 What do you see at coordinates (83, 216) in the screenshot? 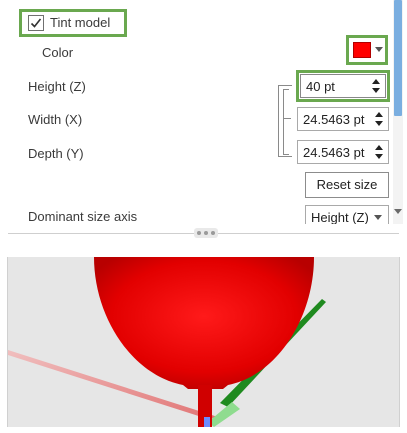
I see `dominant-size-axis-label: Dominant size axis` at bounding box center [83, 216].